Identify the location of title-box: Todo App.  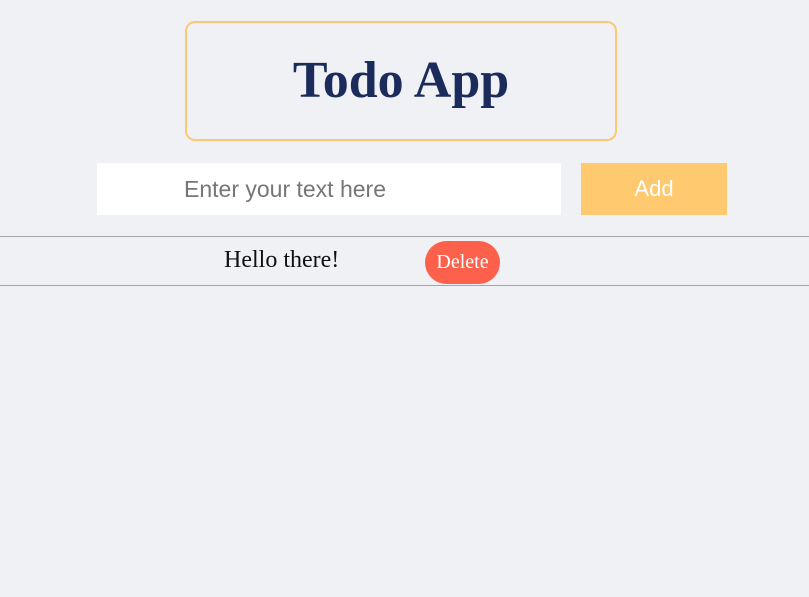
(401, 81).